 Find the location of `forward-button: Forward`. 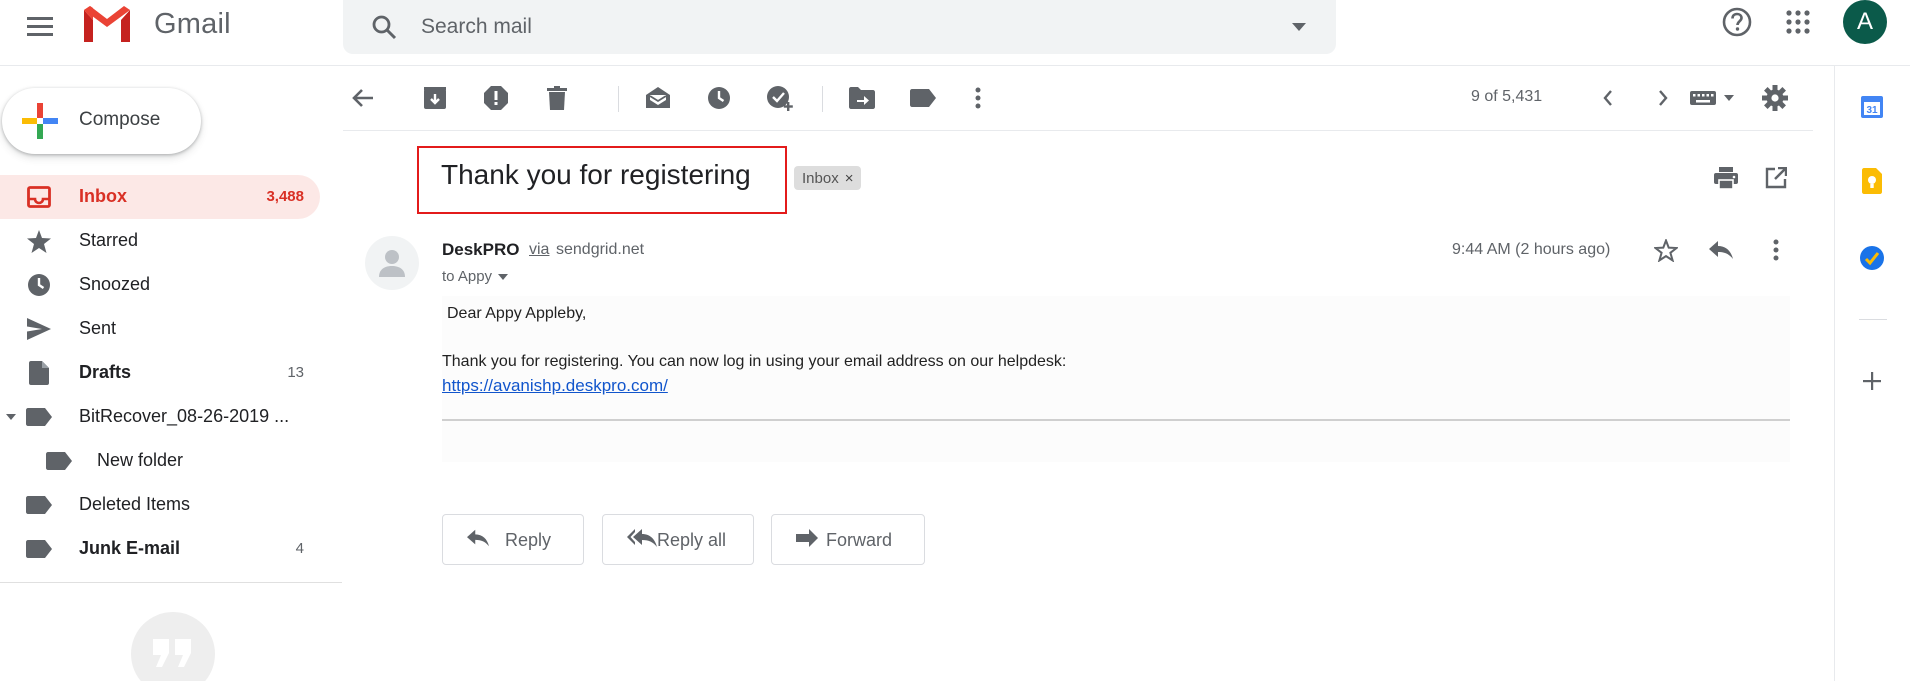

forward-button: Forward is located at coordinates (848, 539).